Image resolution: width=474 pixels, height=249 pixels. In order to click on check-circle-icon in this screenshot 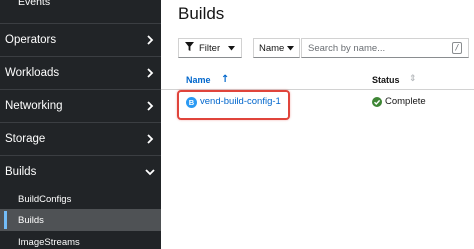, I will do `click(377, 102)`.